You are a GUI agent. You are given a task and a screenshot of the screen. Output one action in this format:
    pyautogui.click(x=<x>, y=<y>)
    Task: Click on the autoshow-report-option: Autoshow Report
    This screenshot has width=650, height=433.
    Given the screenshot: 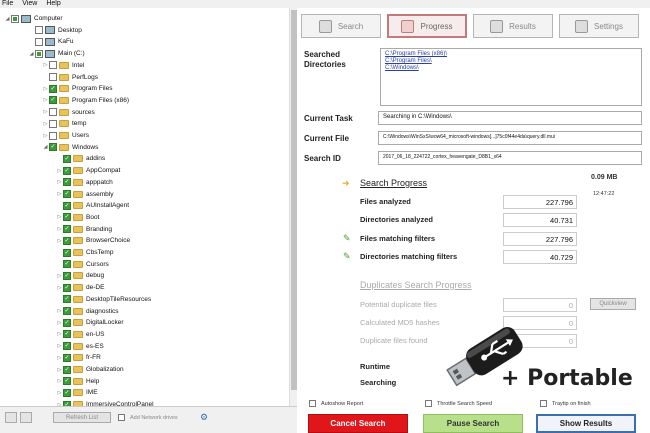 What is the action you would take?
    pyautogui.click(x=336, y=403)
    